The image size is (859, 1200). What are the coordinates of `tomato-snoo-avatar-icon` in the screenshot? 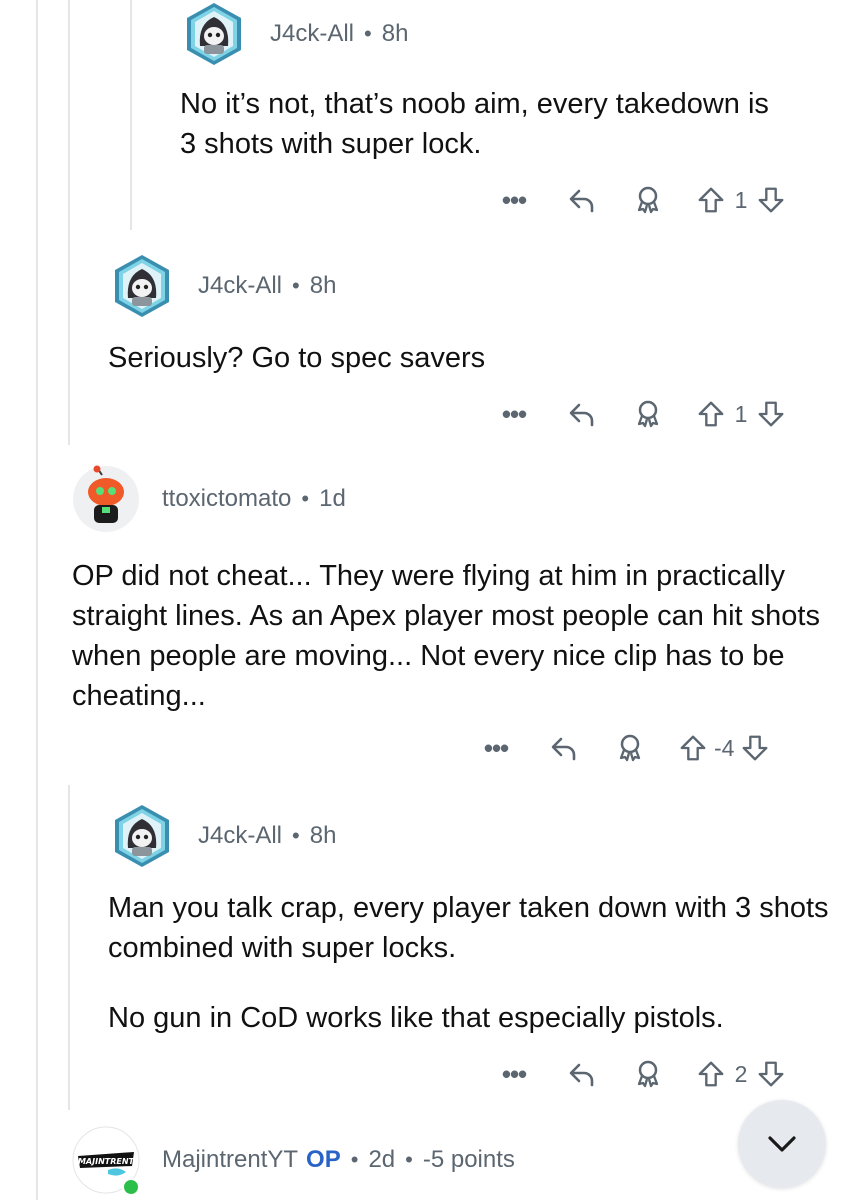 It's located at (106, 498).